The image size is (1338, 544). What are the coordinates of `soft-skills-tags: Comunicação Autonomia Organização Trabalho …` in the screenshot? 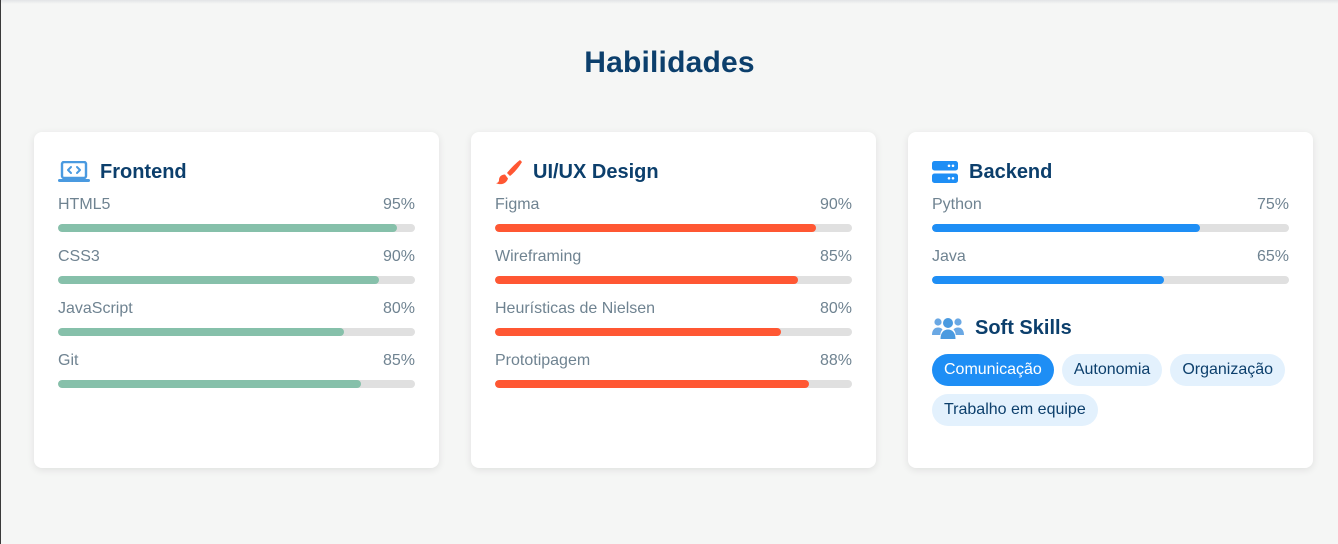 It's located at (1110, 390).